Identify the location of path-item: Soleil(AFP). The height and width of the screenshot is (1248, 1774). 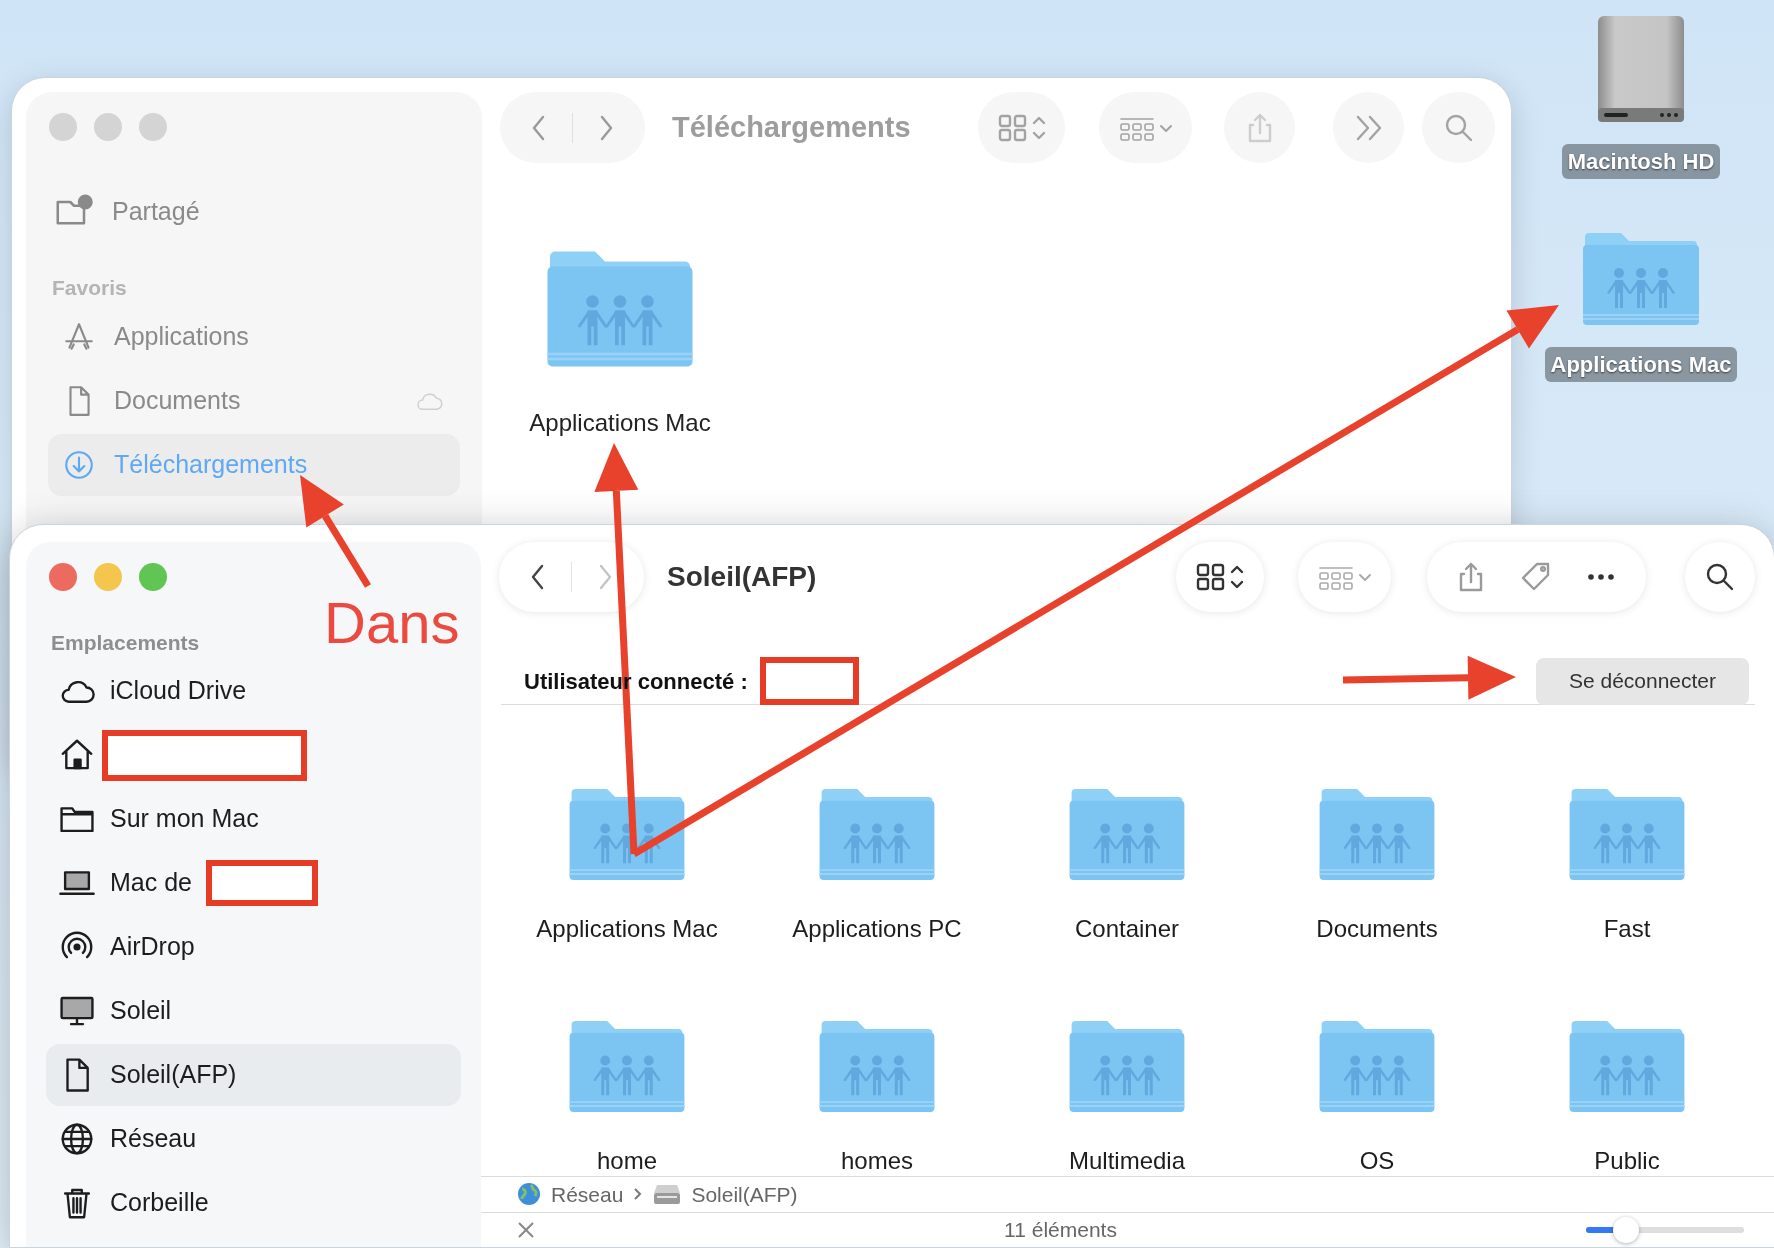
(744, 1194).